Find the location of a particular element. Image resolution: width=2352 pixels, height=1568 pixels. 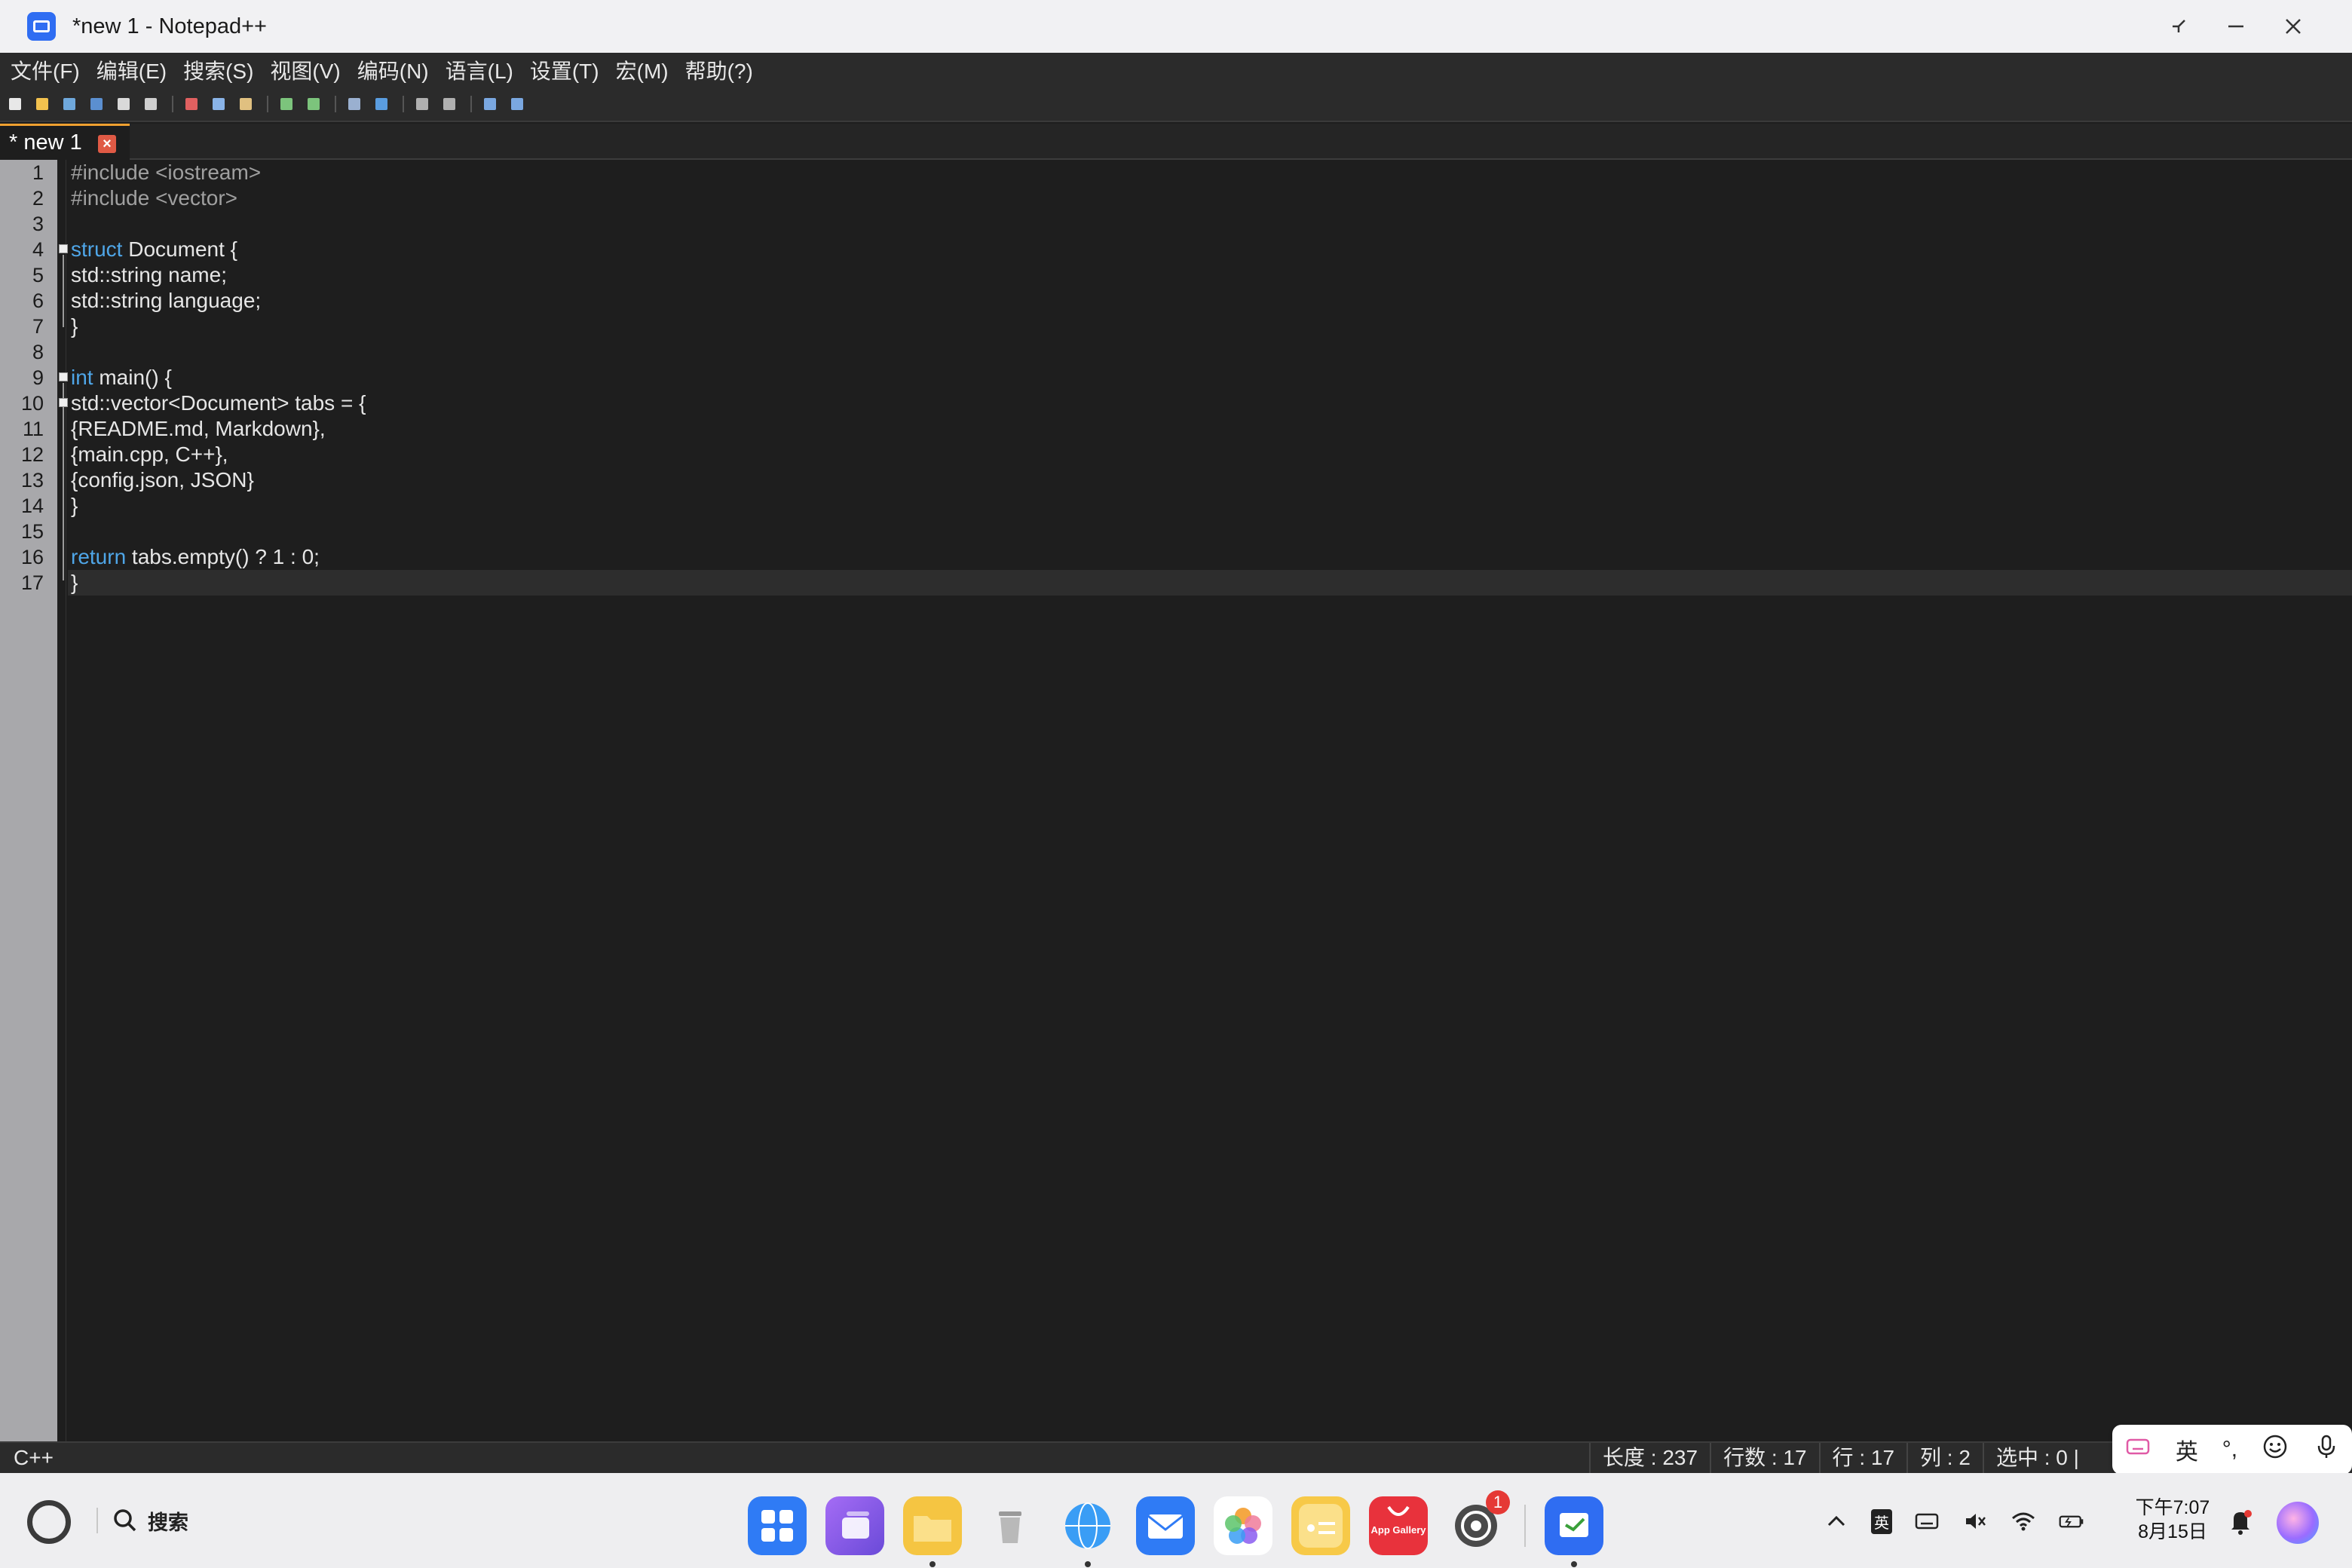

save-icon is located at coordinates (69, 104).